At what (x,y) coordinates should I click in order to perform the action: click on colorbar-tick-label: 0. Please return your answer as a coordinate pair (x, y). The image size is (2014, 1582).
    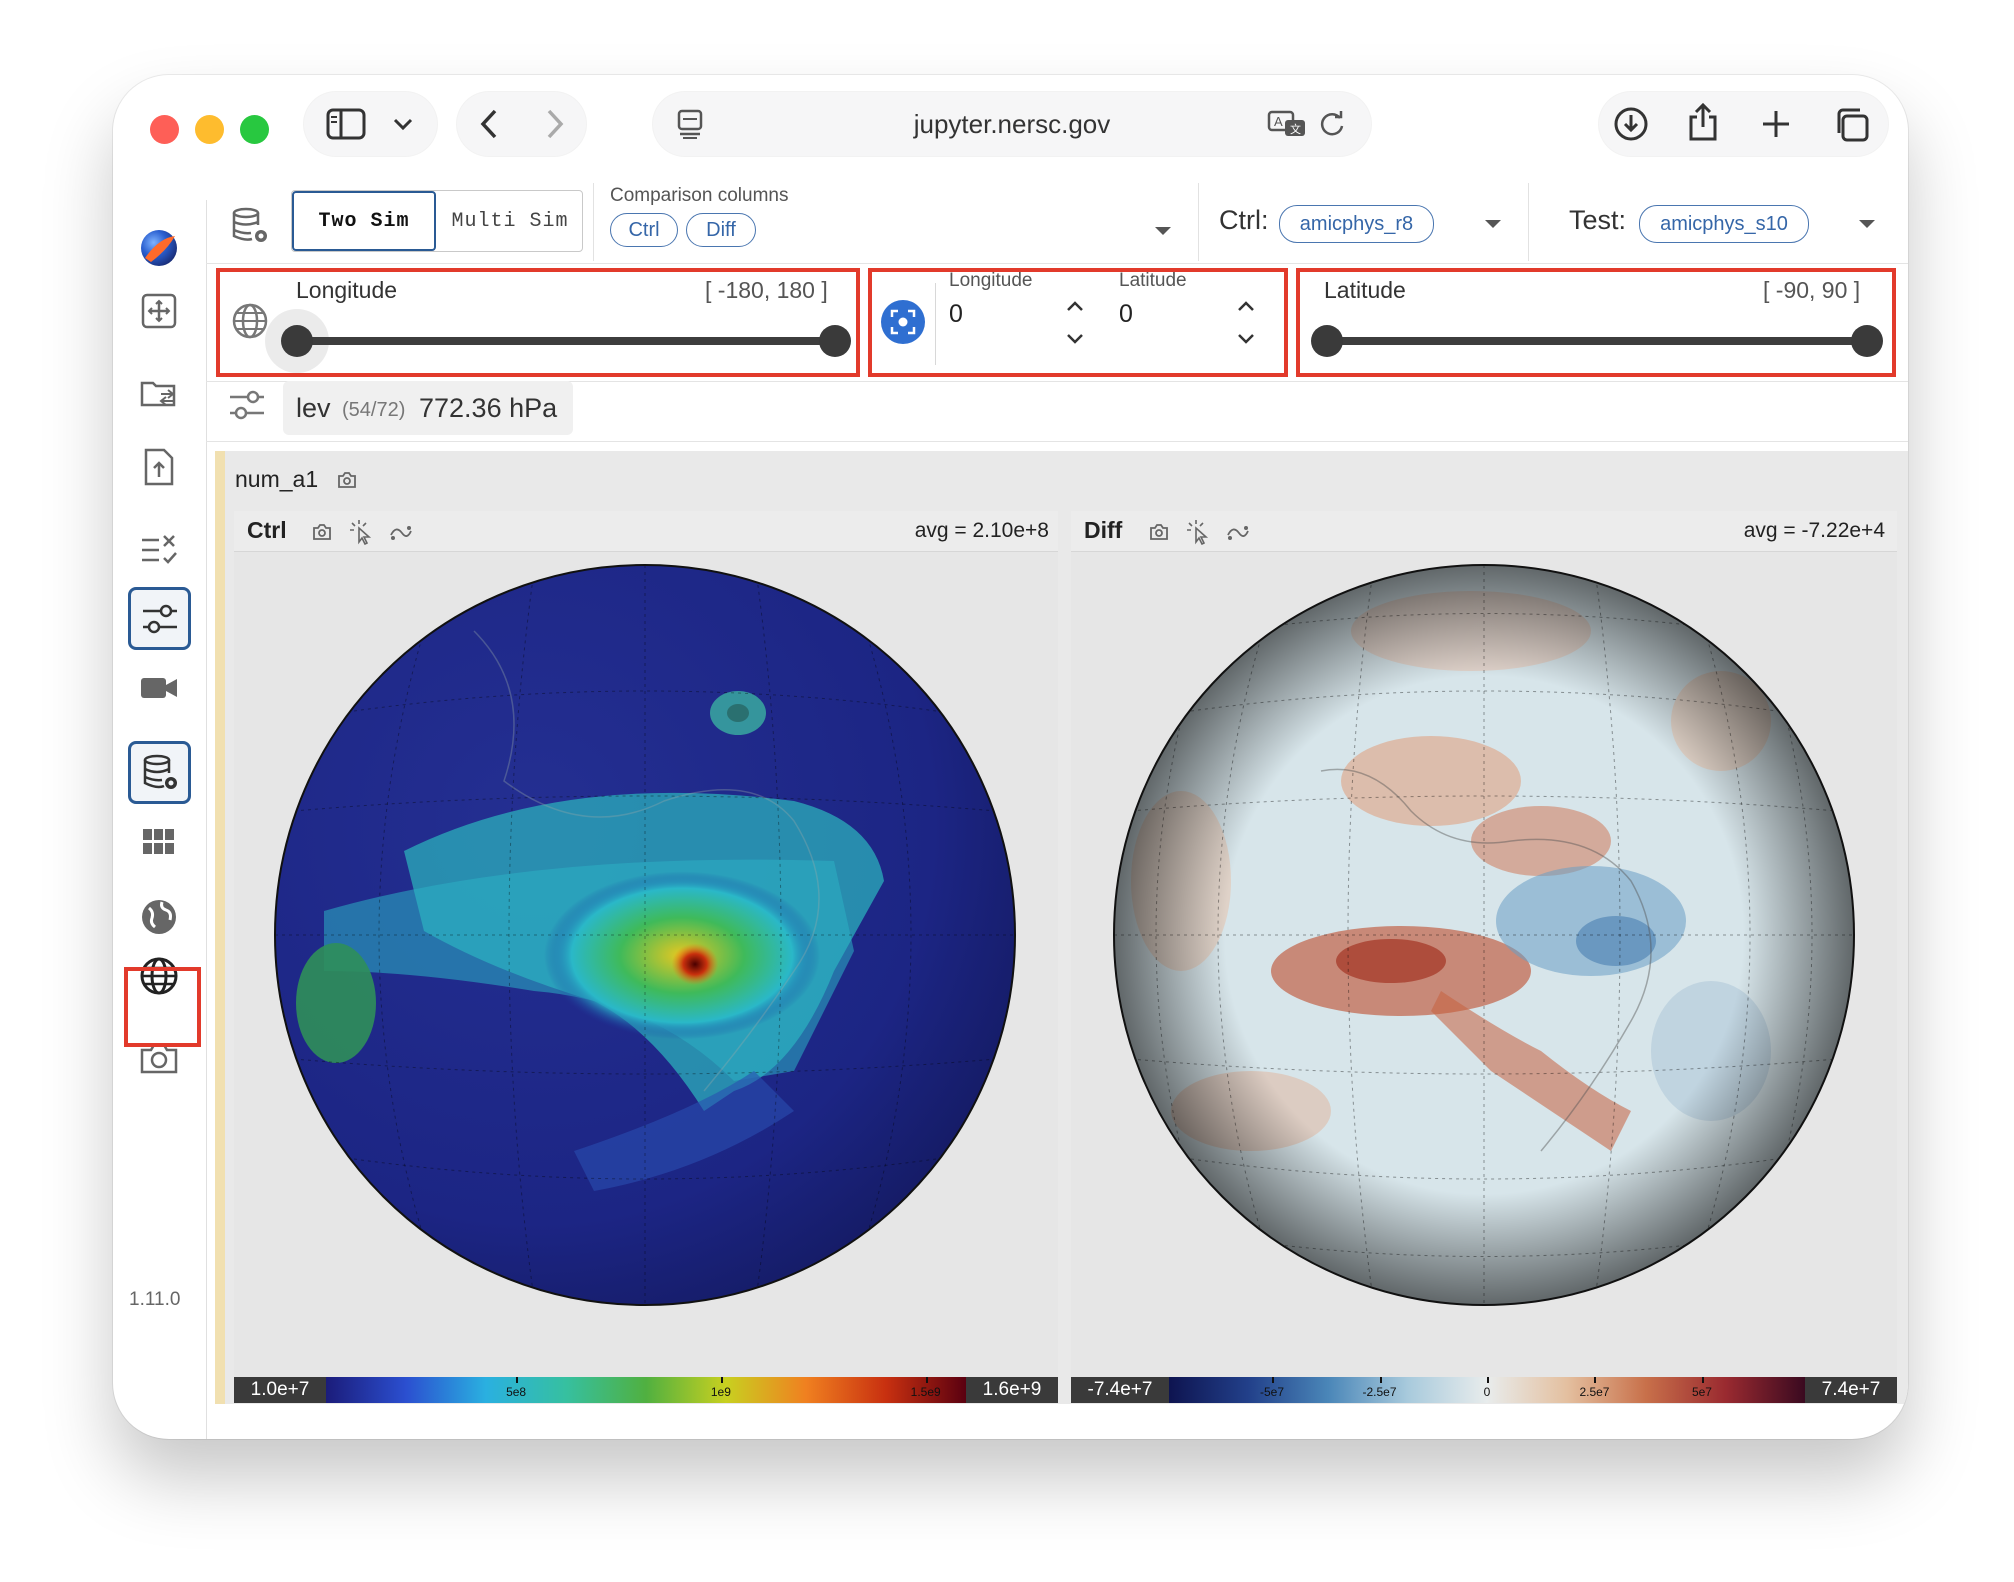
    Looking at the image, I should click on (1487, 1392).